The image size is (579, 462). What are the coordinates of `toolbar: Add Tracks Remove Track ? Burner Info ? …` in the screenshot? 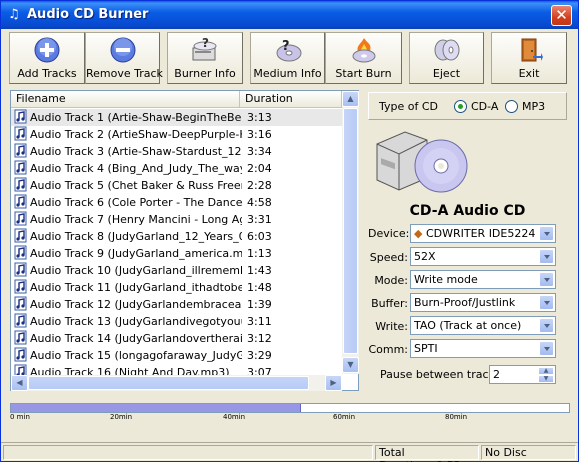 It's located at (290, 58).